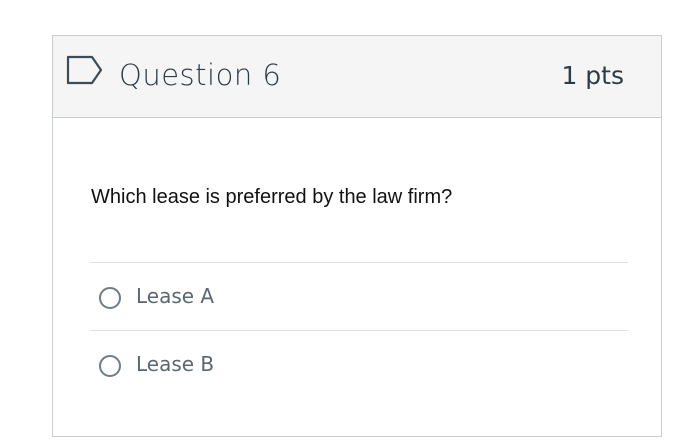 The image size is (700, 440). I want to click on question-title: Question 6, so click(200, 75).